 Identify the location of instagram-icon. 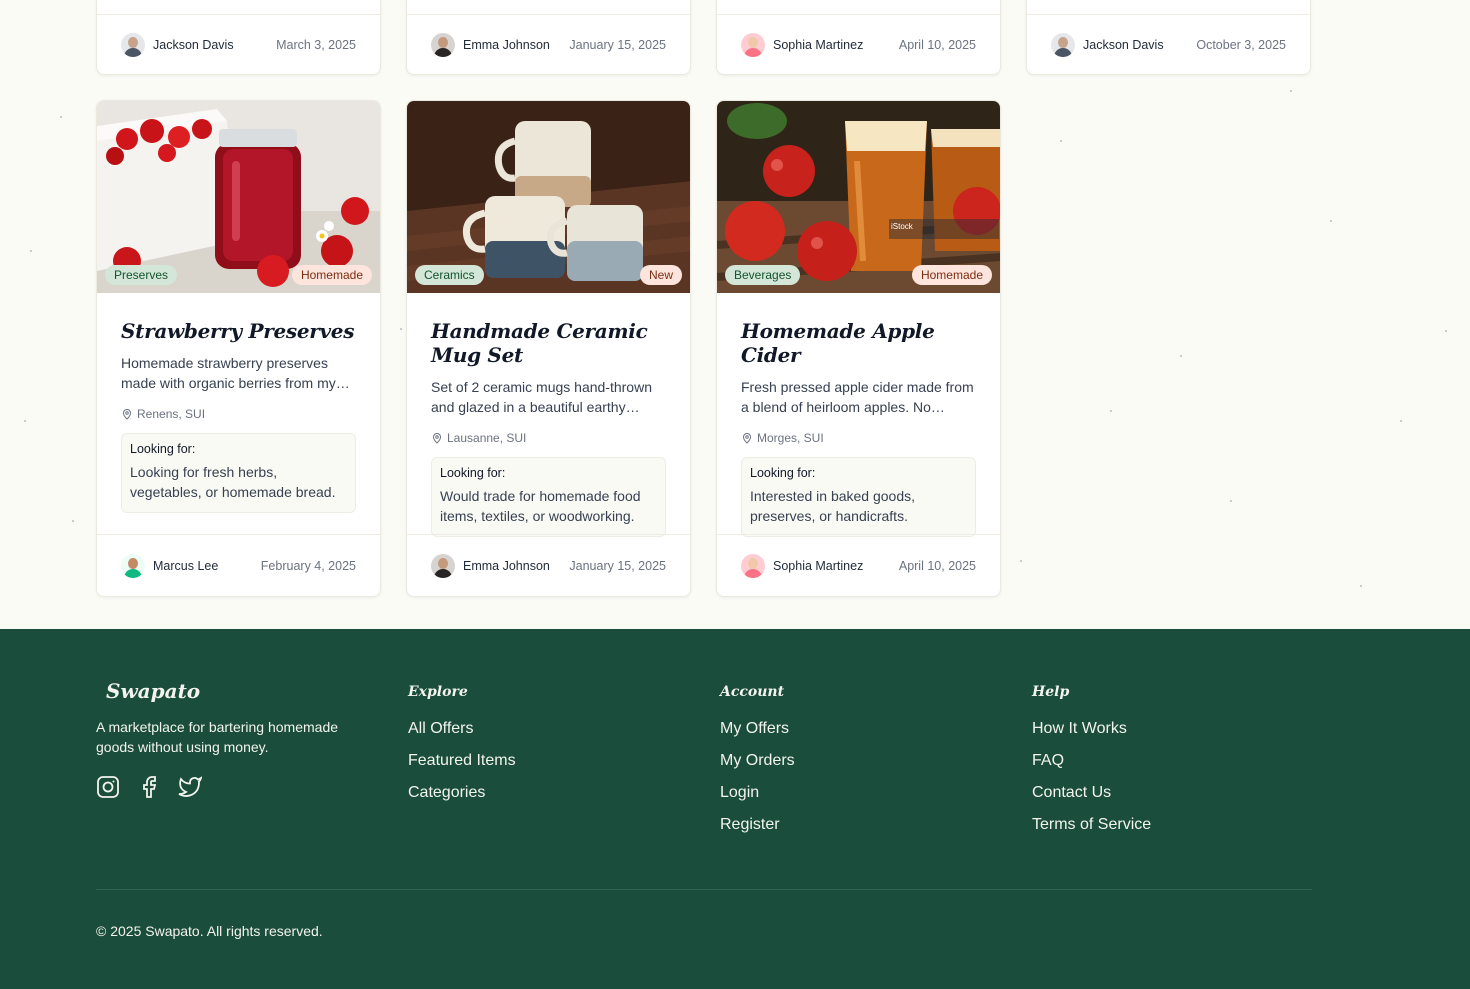
(108, 787).